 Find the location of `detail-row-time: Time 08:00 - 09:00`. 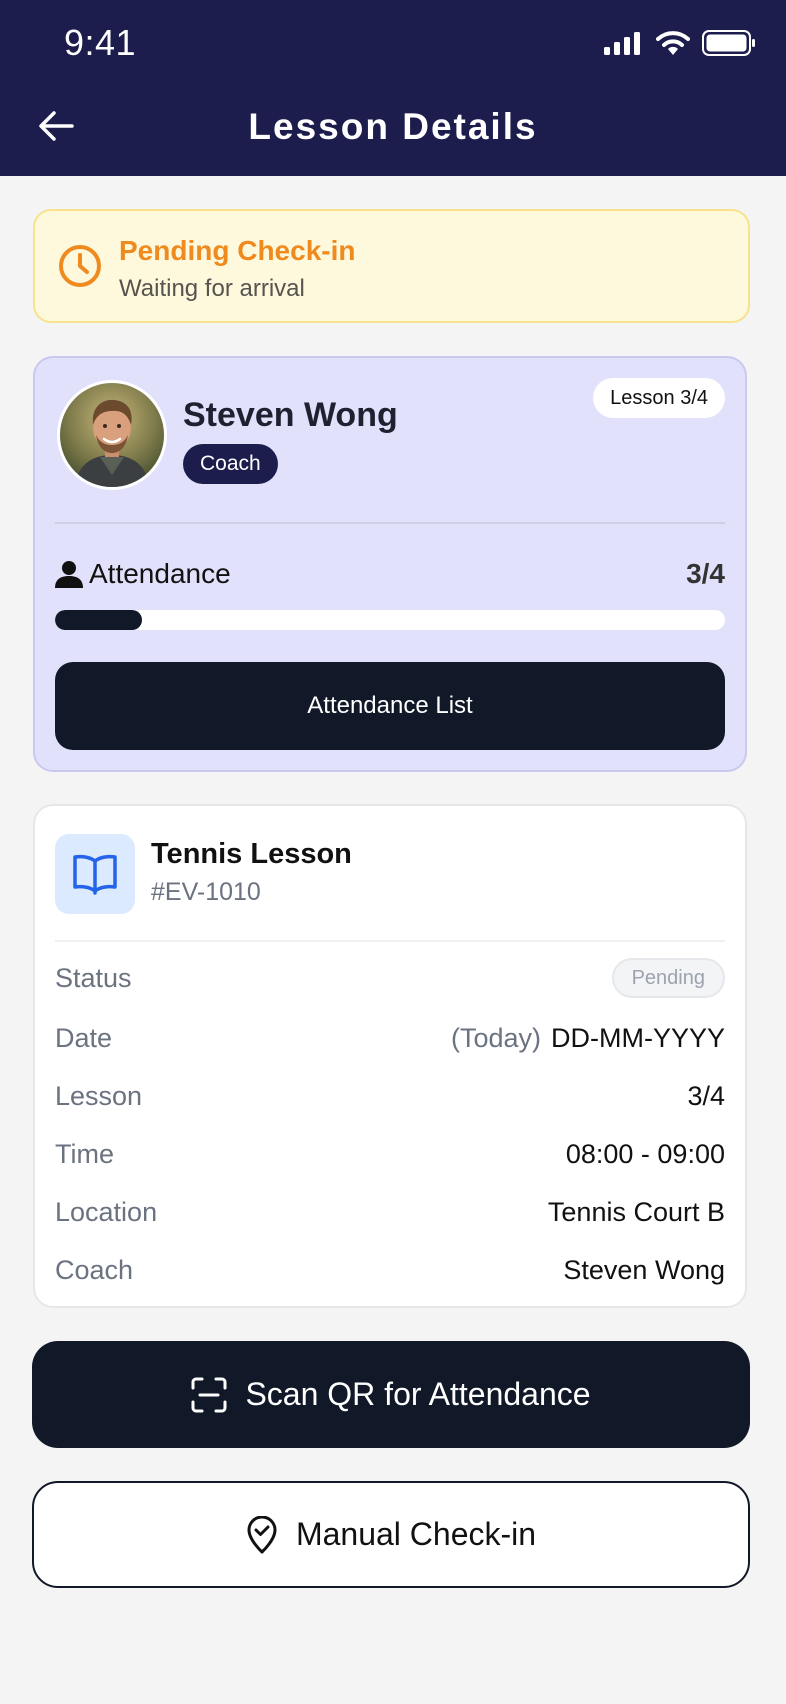

detail-row-time: Time 08:00 - 09:00 is located at coordinates (390, 1154).